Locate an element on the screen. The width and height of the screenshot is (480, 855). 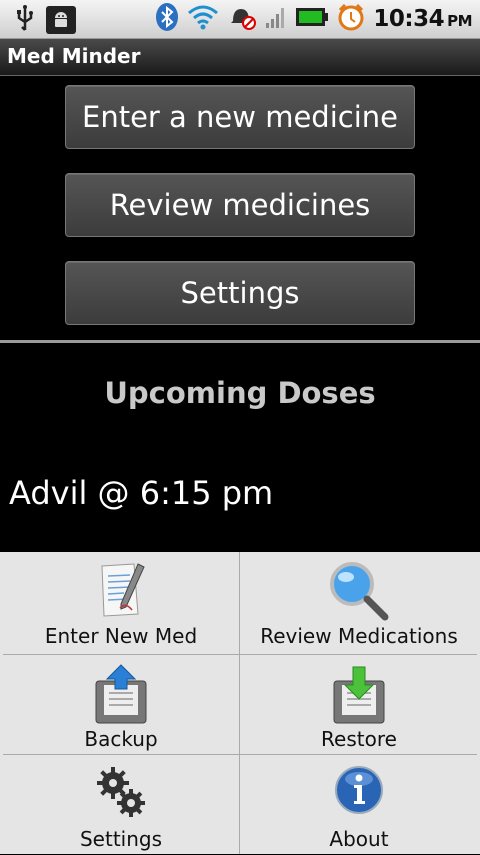
menu-item-enter-new-med: Enter New Med is located at coordinates (121, 602).